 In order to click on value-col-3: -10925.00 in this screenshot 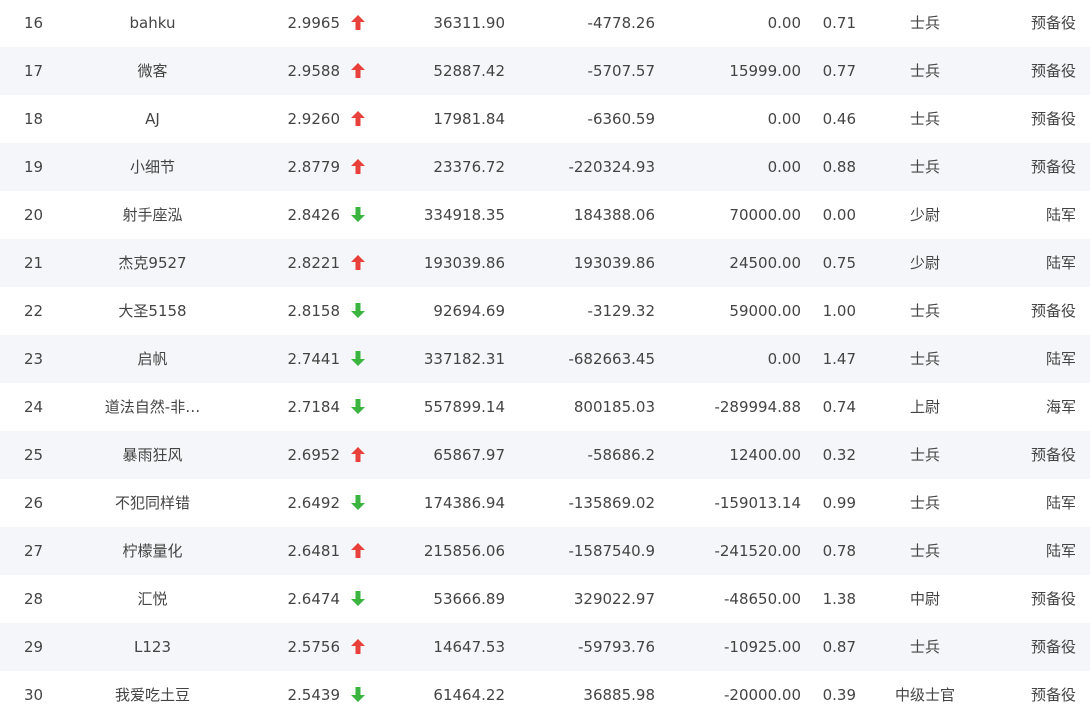, I will do `click(762, 647)`.